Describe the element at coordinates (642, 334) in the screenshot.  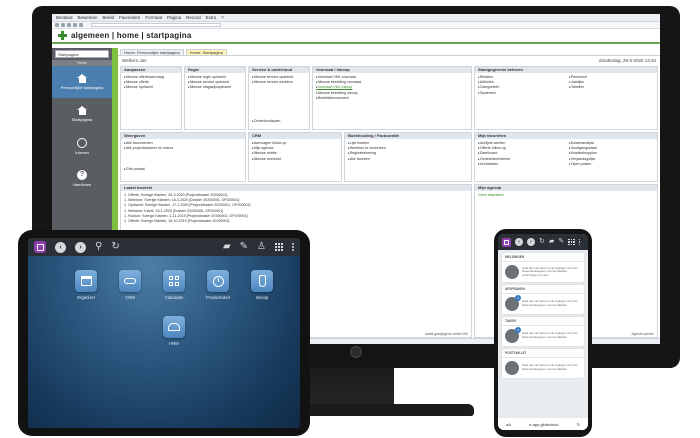
I see `agenda-open-link: Agenda openen` at that location.